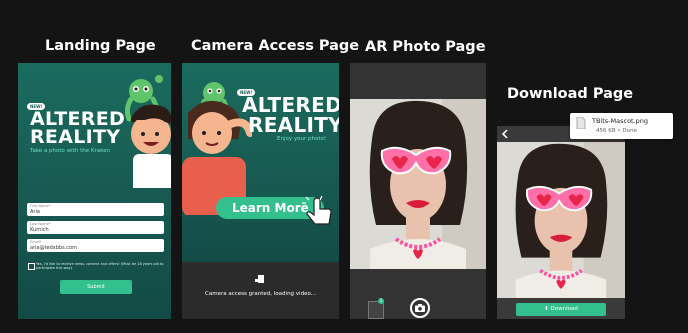 The width and height of the screenshot is (688, 333). I want to click on download-button-label: Download, so click(564, 309).